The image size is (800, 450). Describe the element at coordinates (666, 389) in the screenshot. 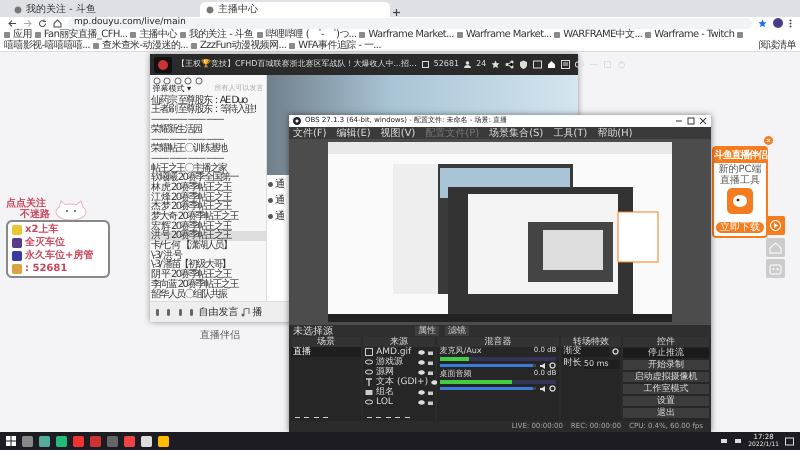

I see `control-button: 工作室模式` at that location.